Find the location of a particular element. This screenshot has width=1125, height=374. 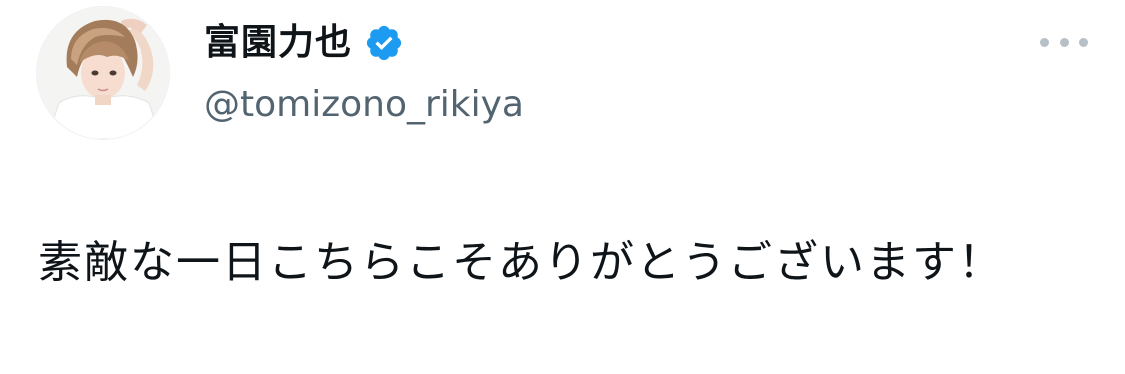

author-name-row: 富園力也 is located at coordinates (304, 43).